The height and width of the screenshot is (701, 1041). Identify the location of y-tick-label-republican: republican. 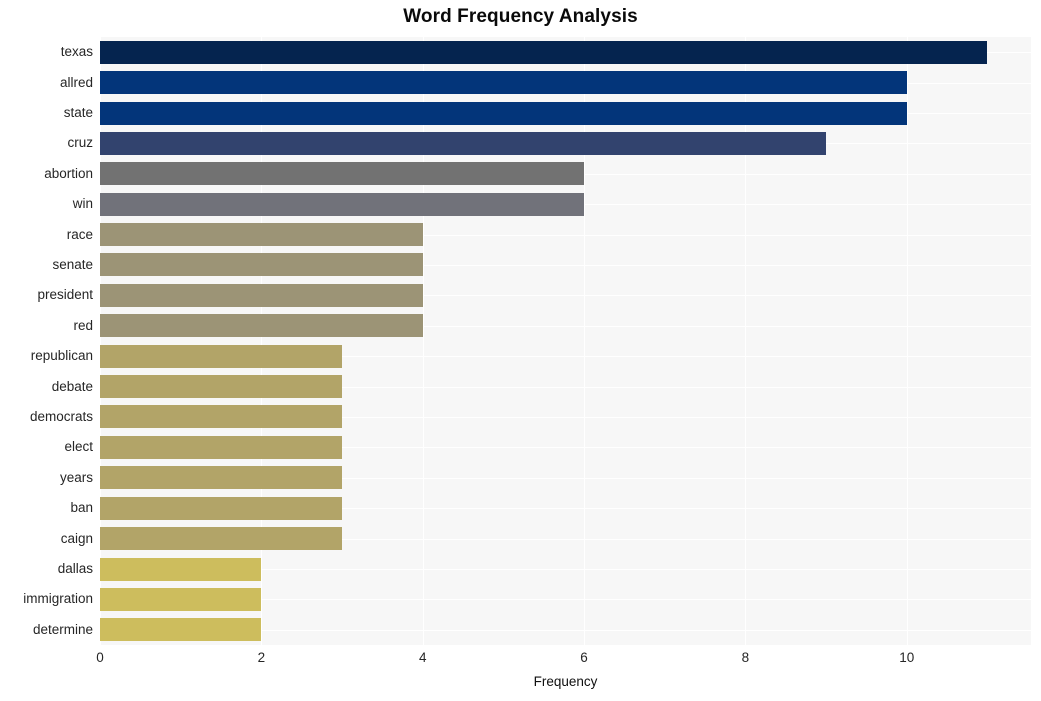
(61, 355).